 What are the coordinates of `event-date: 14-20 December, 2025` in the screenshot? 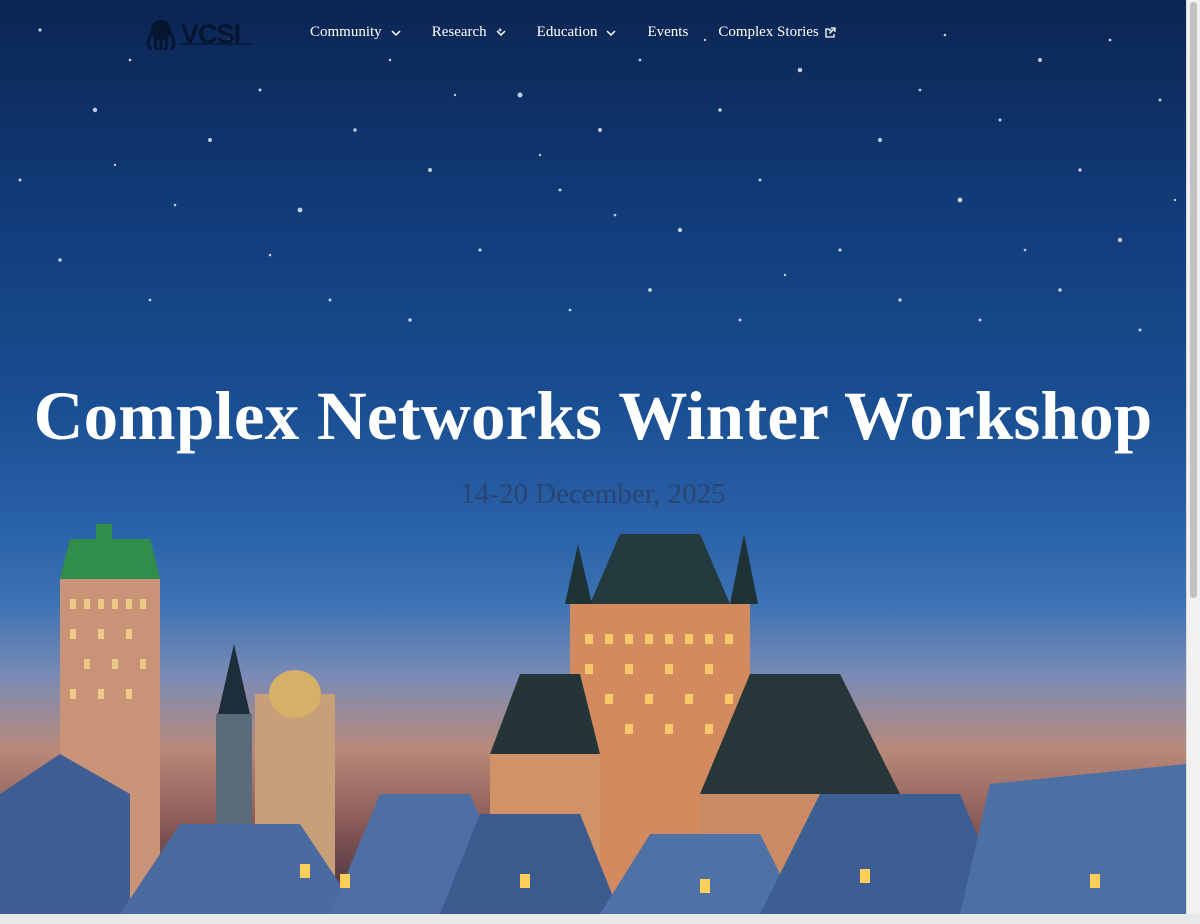 It's located at (593, 494).